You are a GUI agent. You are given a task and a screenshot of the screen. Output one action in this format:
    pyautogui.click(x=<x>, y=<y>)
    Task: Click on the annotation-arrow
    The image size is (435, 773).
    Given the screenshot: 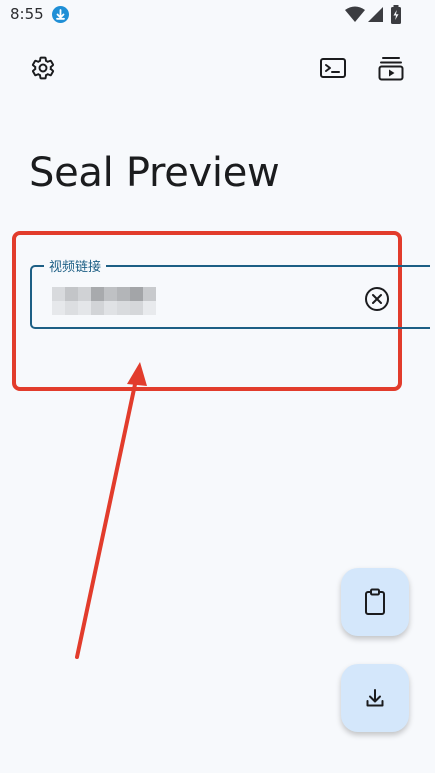 What is the action you would take?
    pyautogui.click(x=111, y=510)
    